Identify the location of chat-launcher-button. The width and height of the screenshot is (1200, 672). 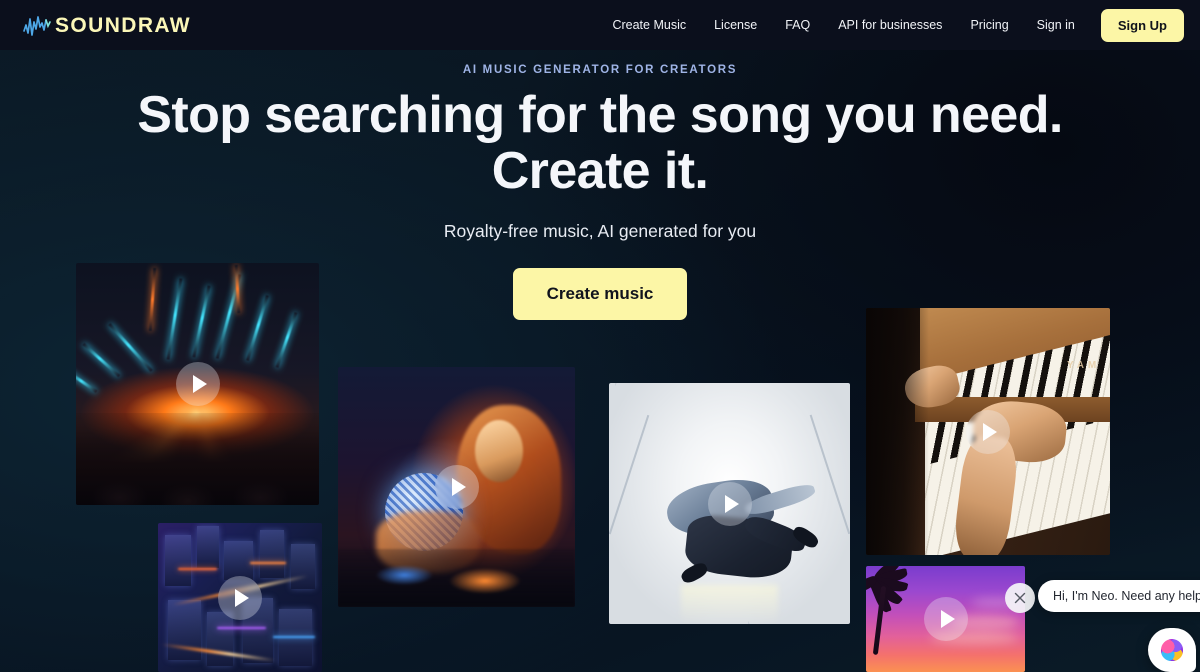
(1172, 650).